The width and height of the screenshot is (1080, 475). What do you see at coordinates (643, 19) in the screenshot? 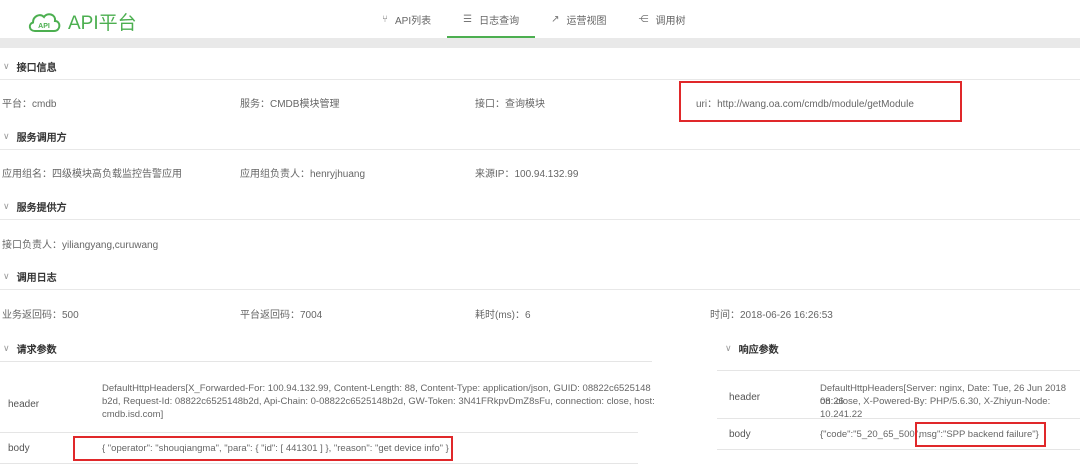
I see `tree-icon: ⋲` at bounding box center [643, 19].